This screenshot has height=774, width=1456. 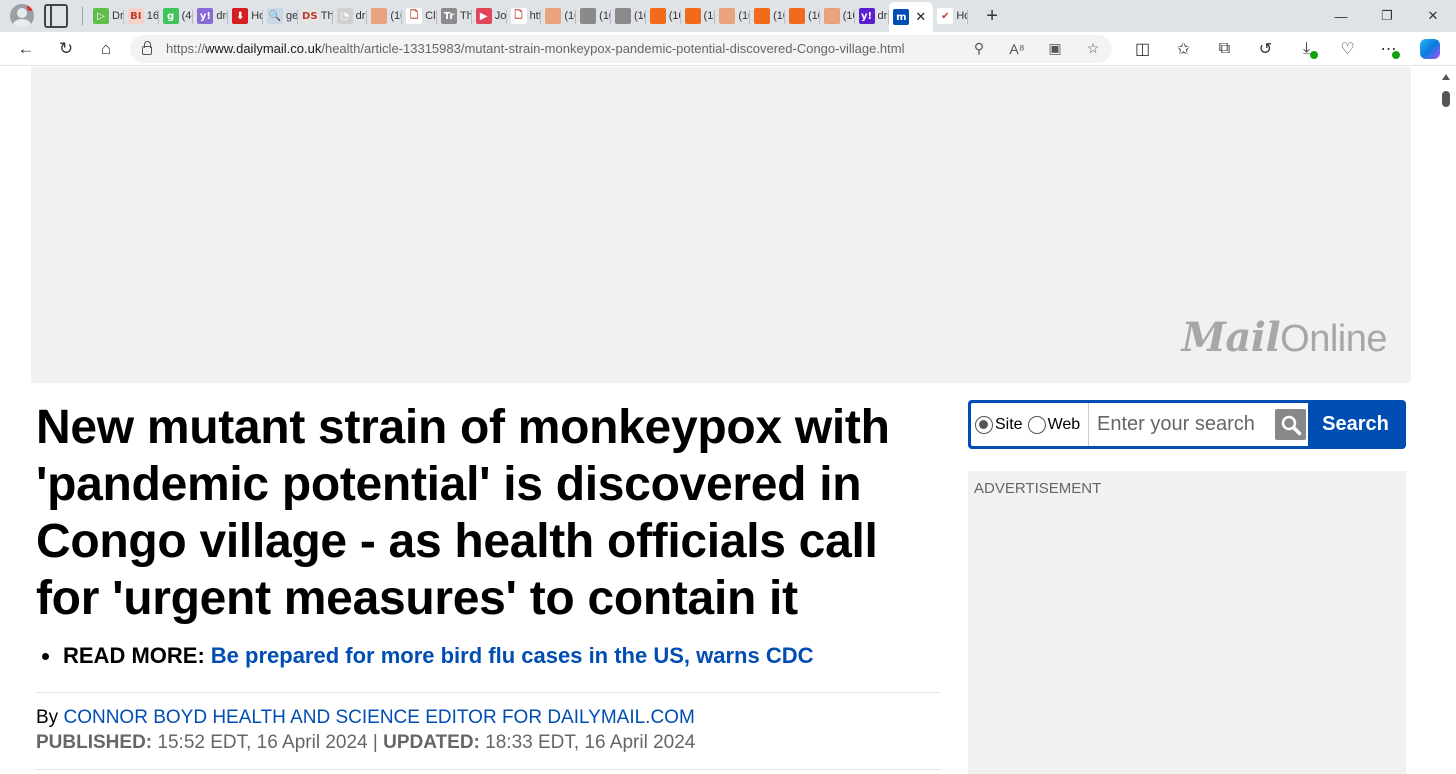 What do you see at coordinates (945, 16) in the screenshot?
I see `tab-favicon-icon: ✔` at bounding box center [945, 16].